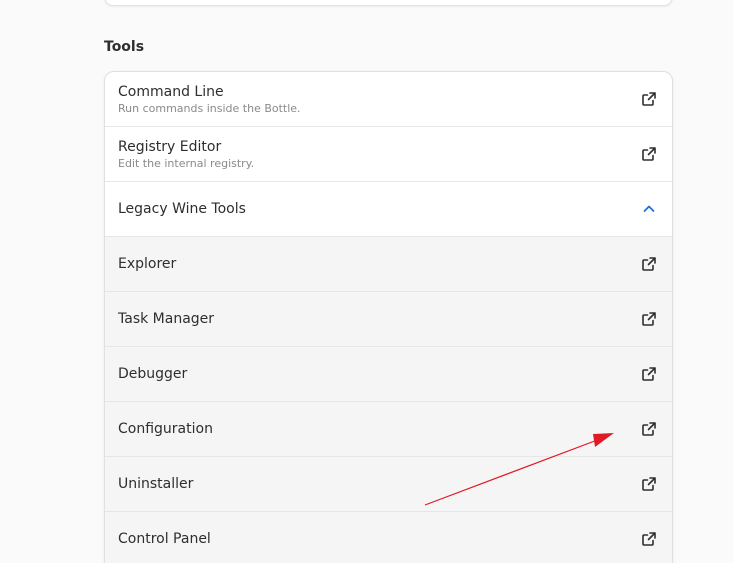  What do you see at coordinates (166, 319) in the screenshot?
I see `row-title: Task Manager` at bounding box center [166, 319].